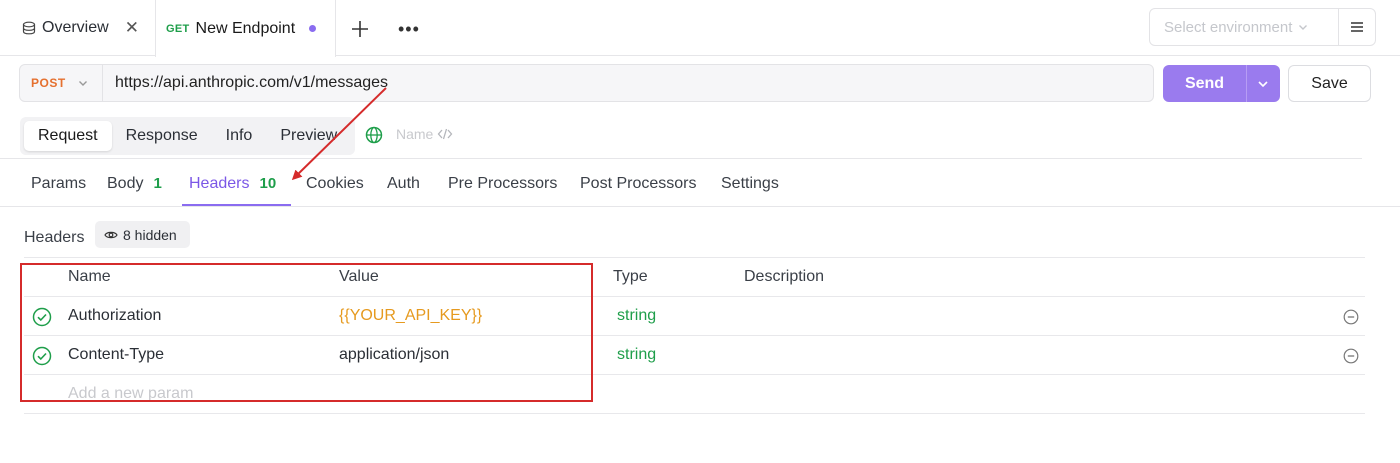  What do you see at coordinates (359, 276) in the screenshot?
I see `column-value: Value` at bounding box center [359, 276].